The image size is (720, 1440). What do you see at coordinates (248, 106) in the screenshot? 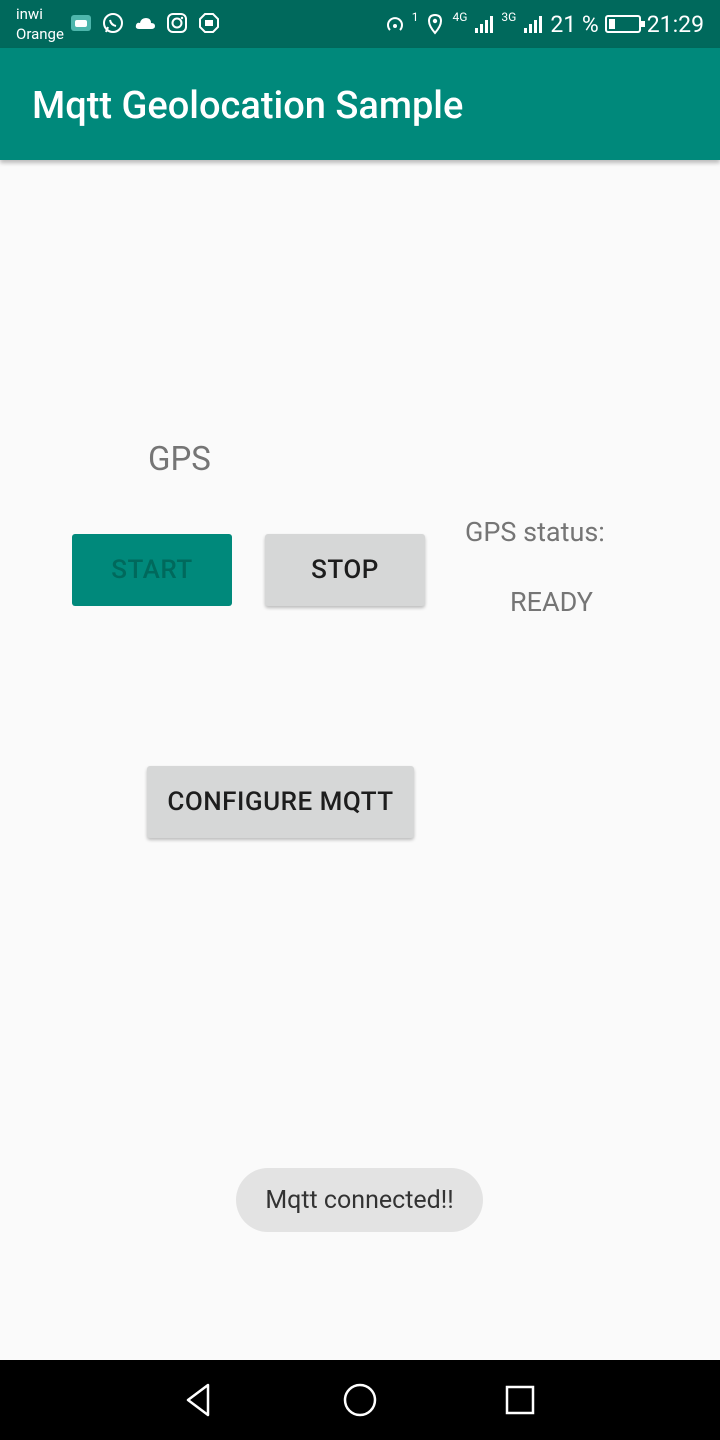
I see `app-title: Mqtt Geolocation Sample` at bounding box center [248, 106].